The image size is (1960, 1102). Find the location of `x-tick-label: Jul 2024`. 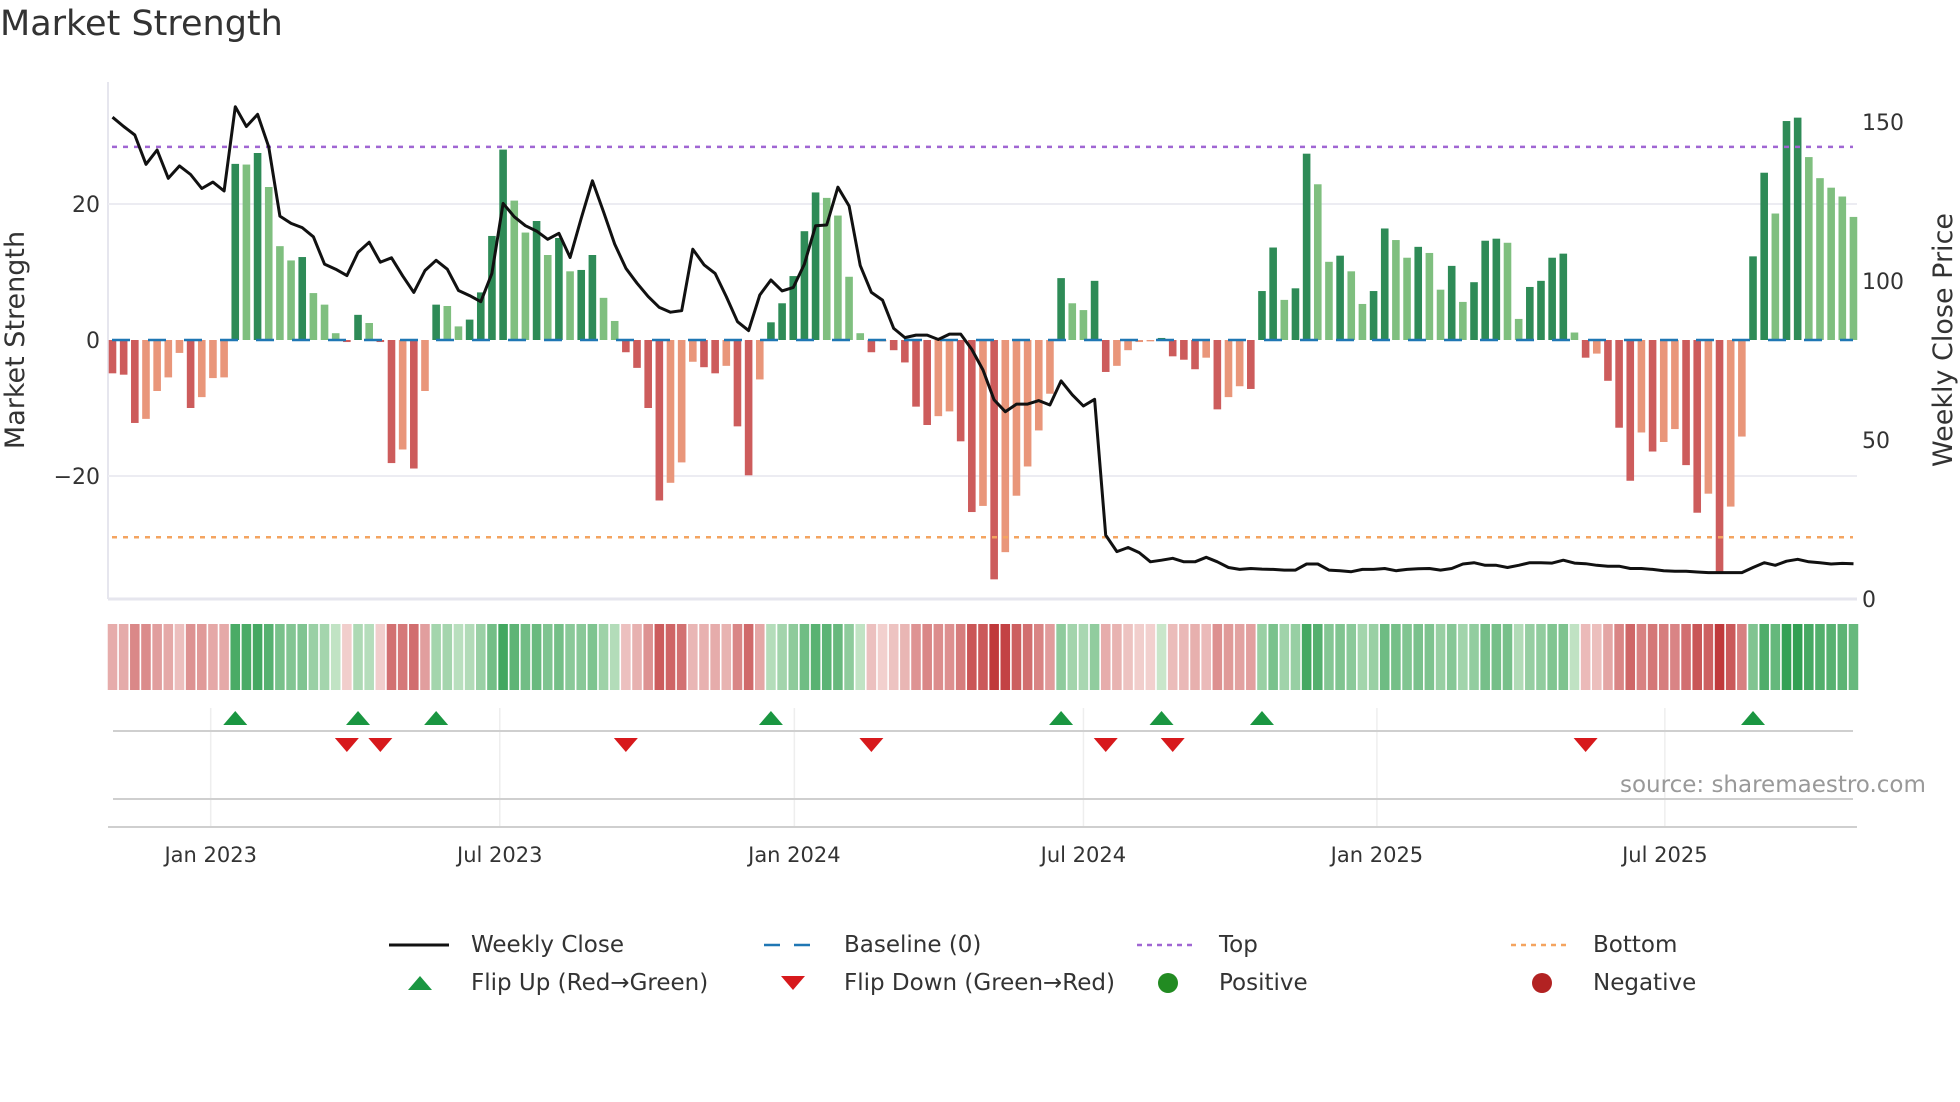

x-tick-label: Jul 2024 is located at coordinates (1082, 855).